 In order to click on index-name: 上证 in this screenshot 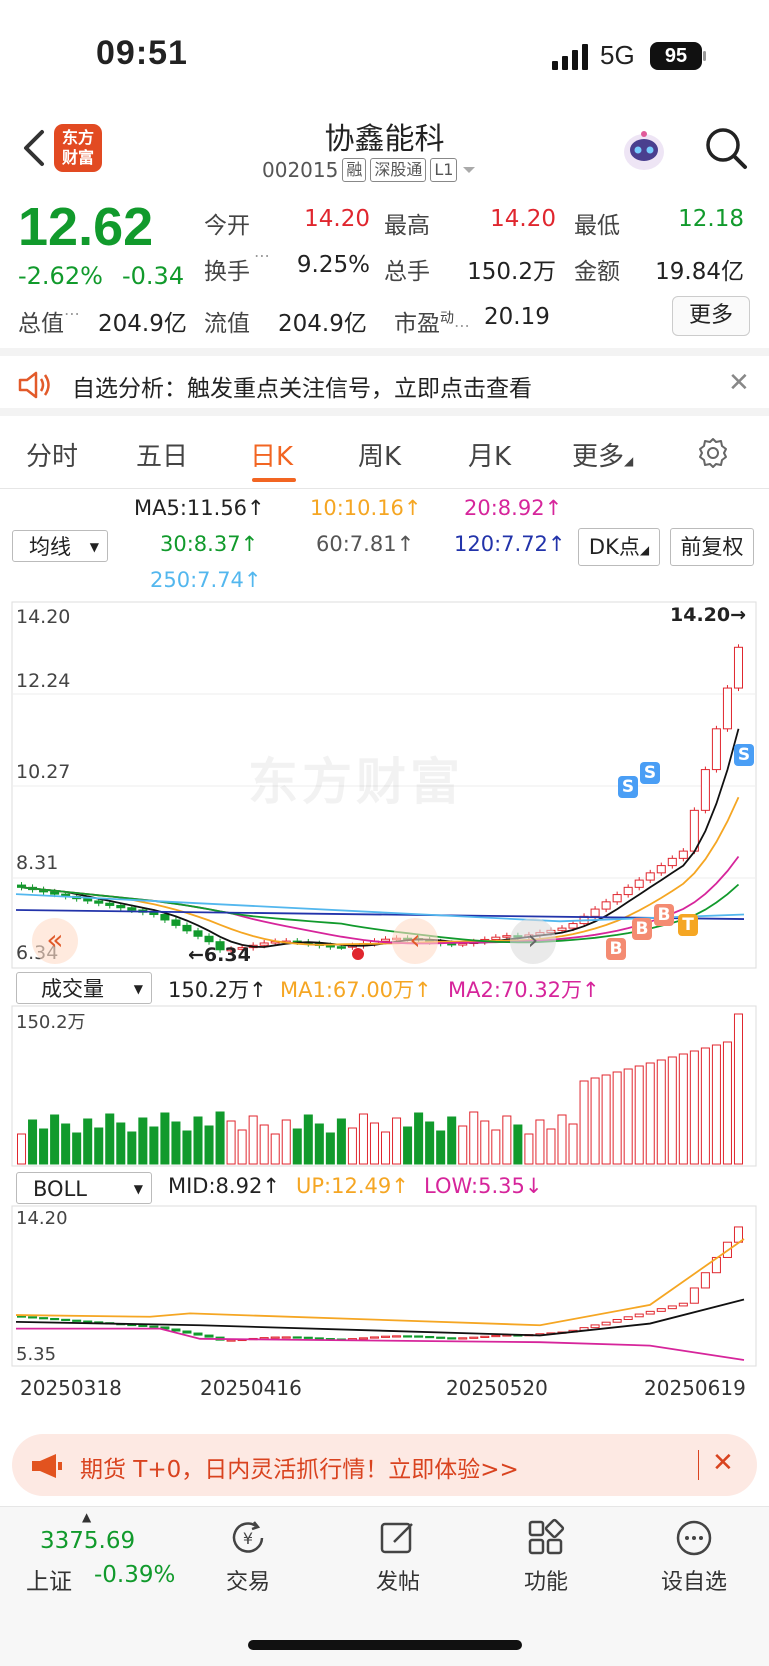, I will do `click(49, 1579)`.